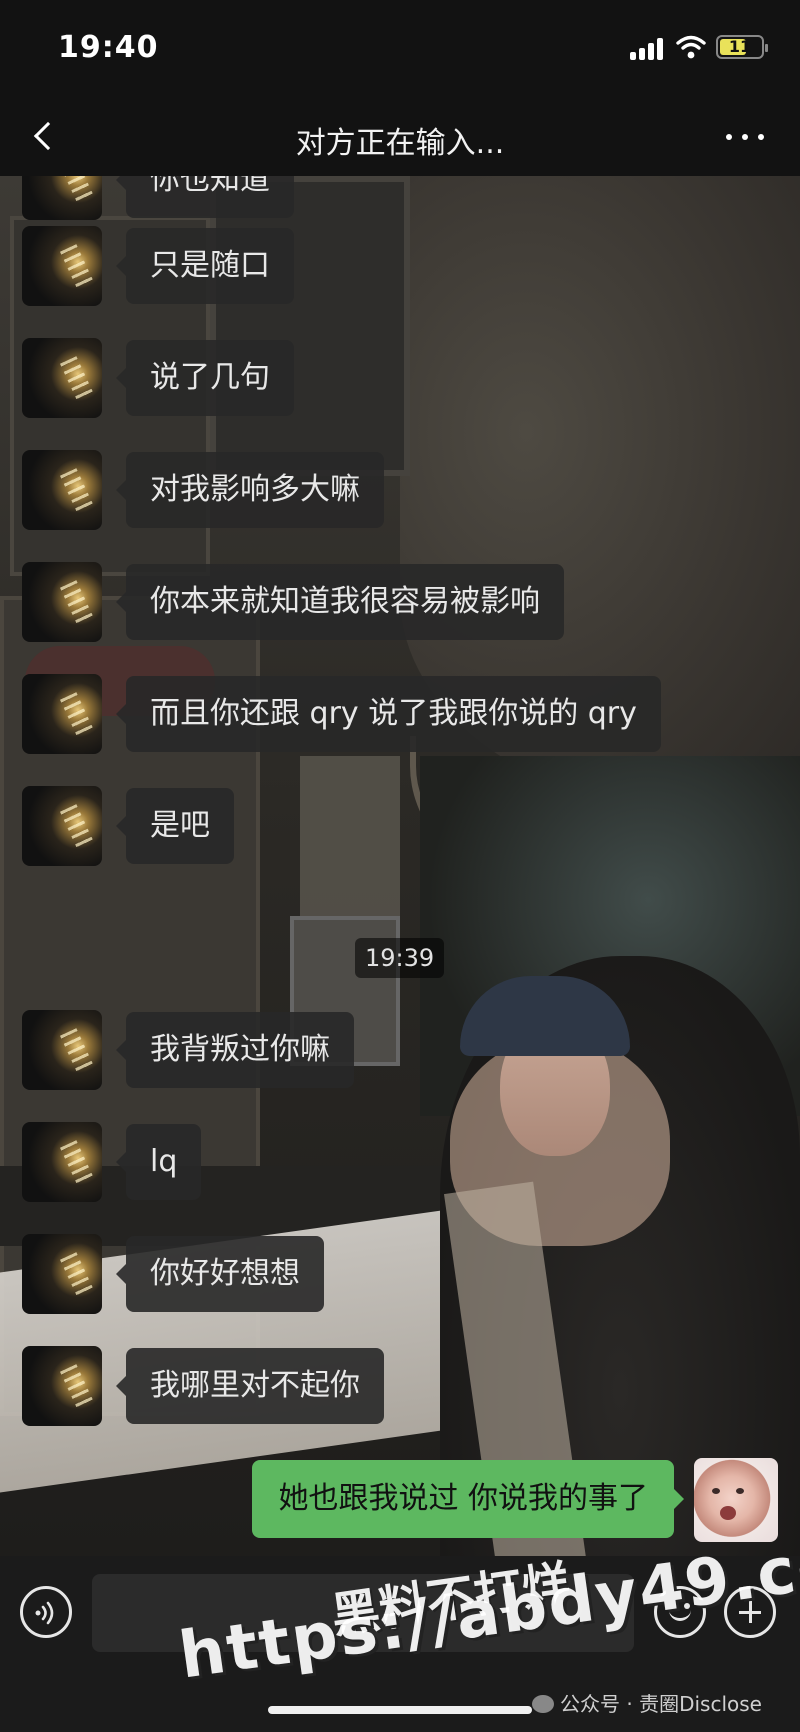  Describe the element at coordinates (400, 198) in the screenshot. I see `message-row: 你也知道` at that location.